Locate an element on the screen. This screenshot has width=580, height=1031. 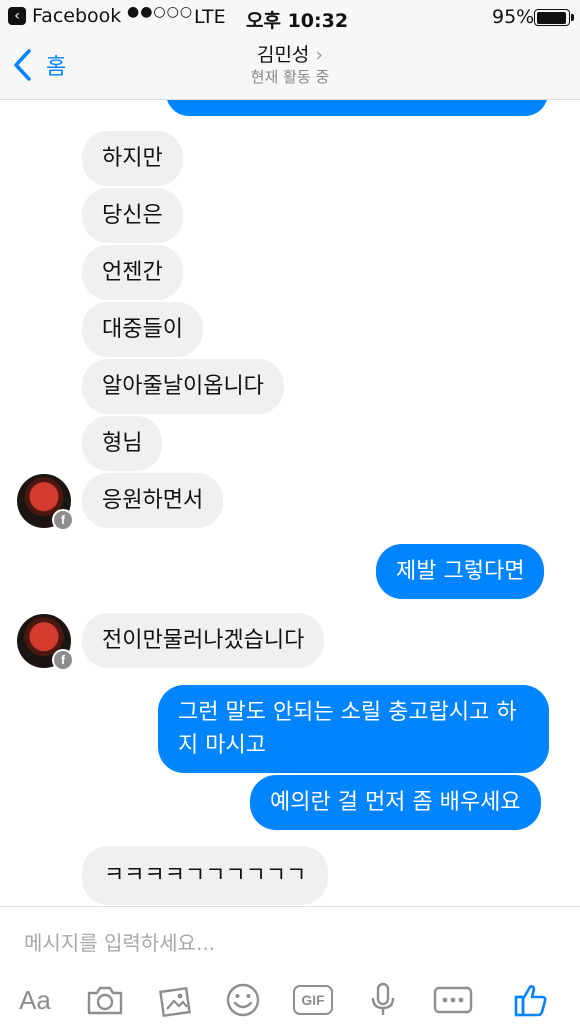
message-bubble-multiline: 그런 말도 안되는 소릴 충고랍시고 하 지 마시고 is located at coordinates (353, 729).